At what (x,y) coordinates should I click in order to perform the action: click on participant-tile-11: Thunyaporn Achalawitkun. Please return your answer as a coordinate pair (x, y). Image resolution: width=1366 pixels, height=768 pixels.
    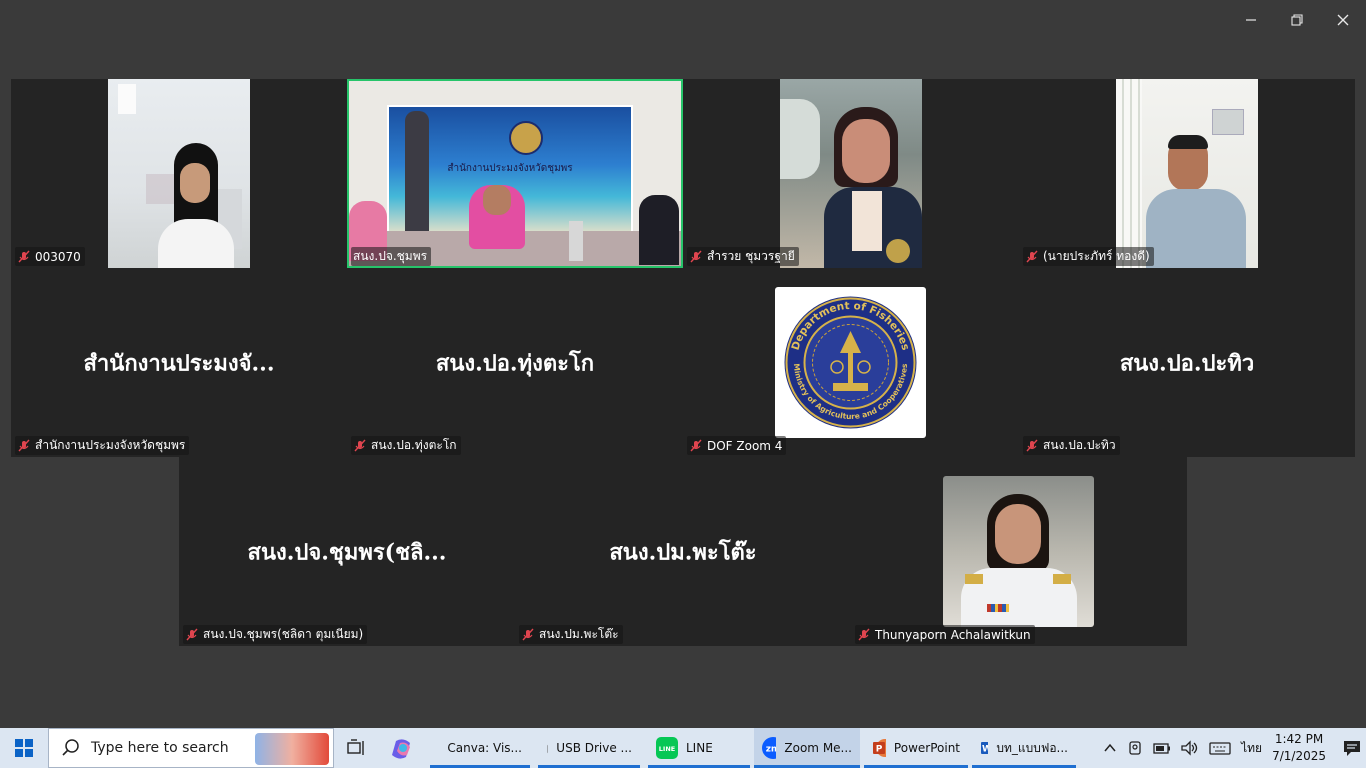
    Looking at the image, I should click on (1019, 551).